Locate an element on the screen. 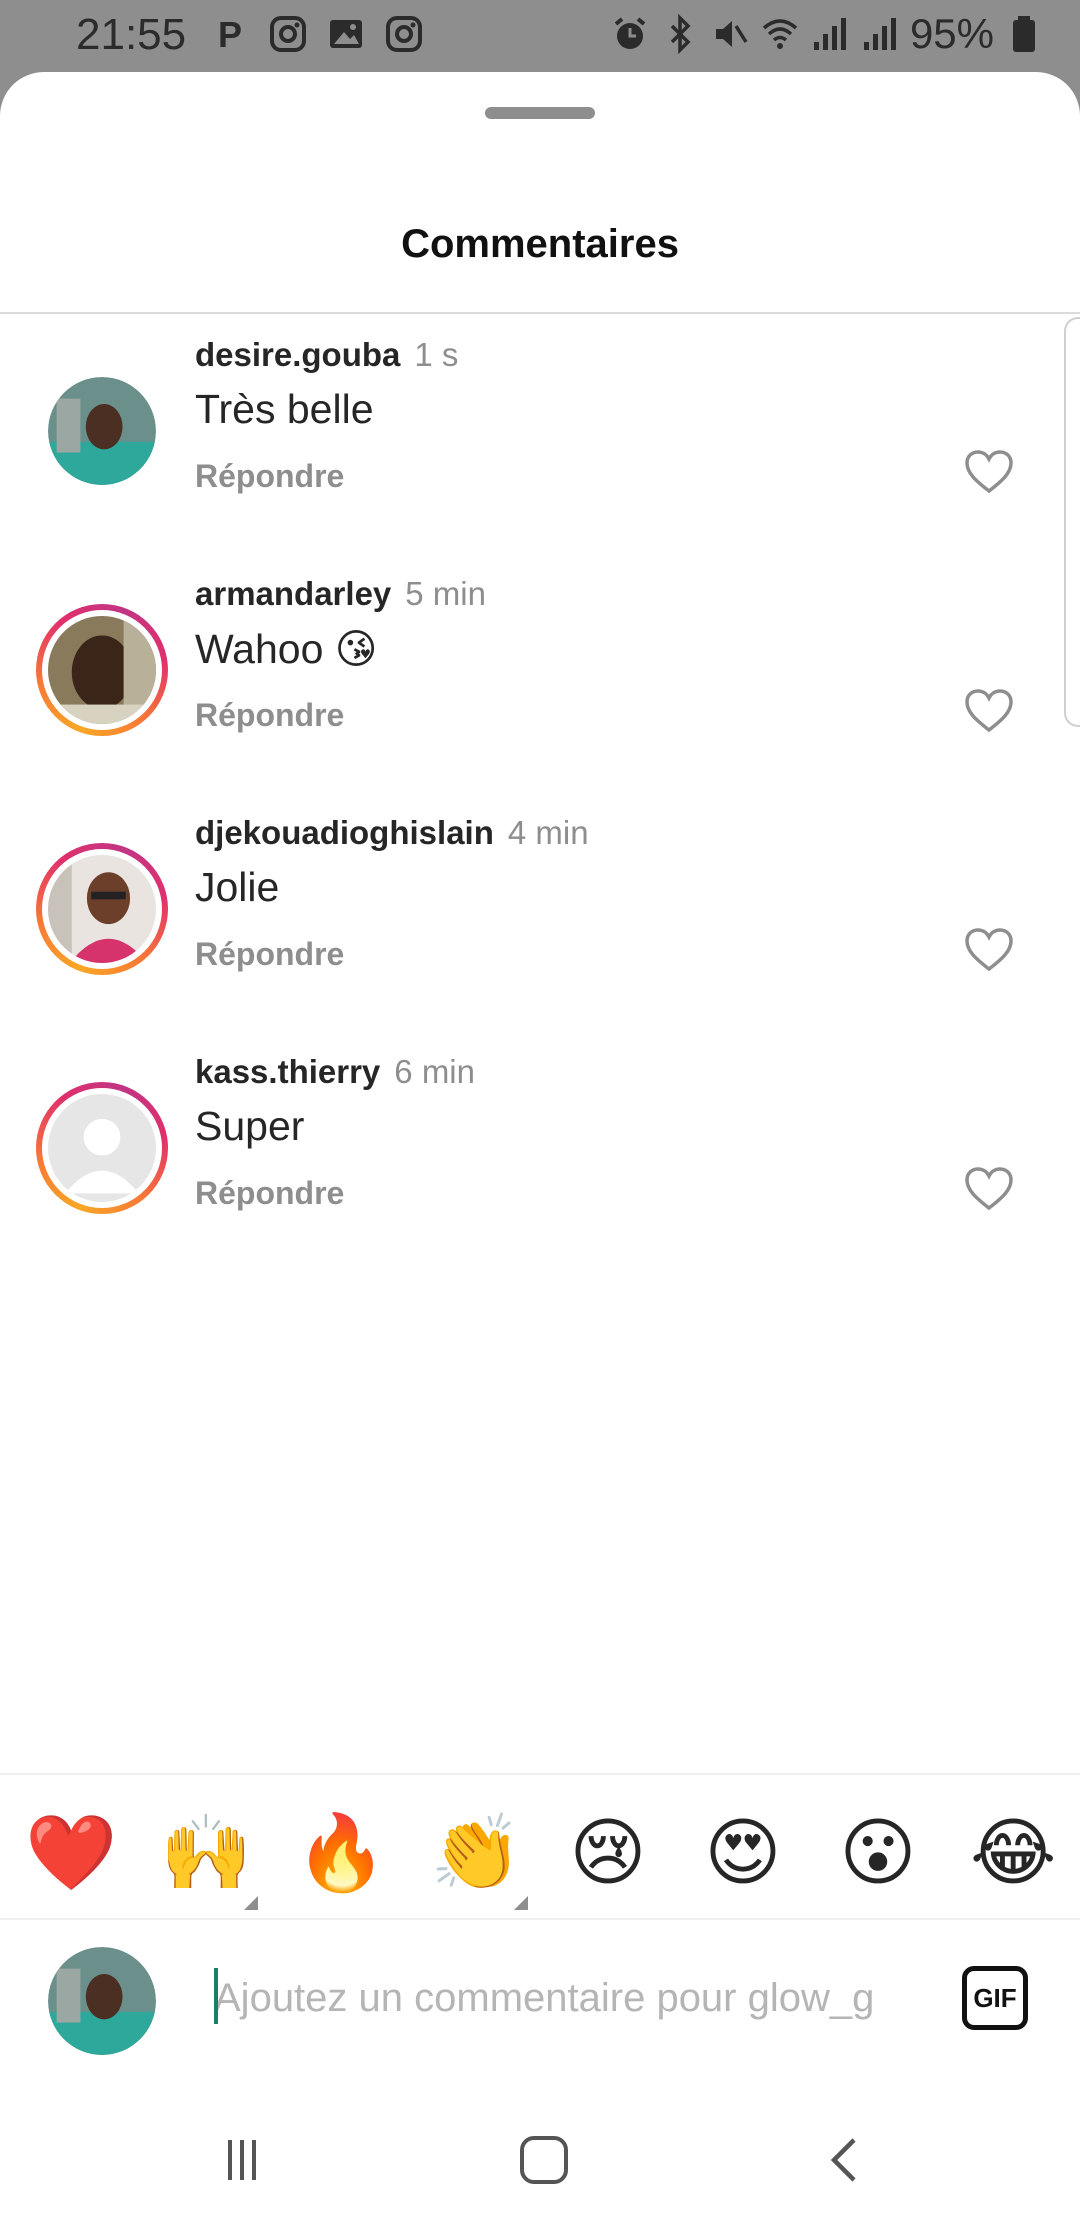  comment-text: Super is located at coordinates (250, 1126).